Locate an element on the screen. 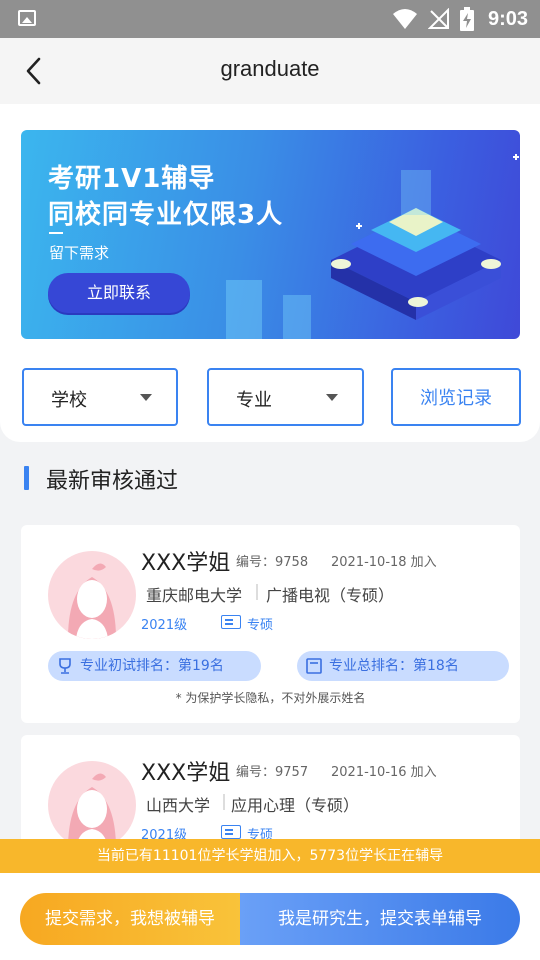 The height and width of the screenshot is (960, 540). section-accent-bar is located at coordinates (26, 478).